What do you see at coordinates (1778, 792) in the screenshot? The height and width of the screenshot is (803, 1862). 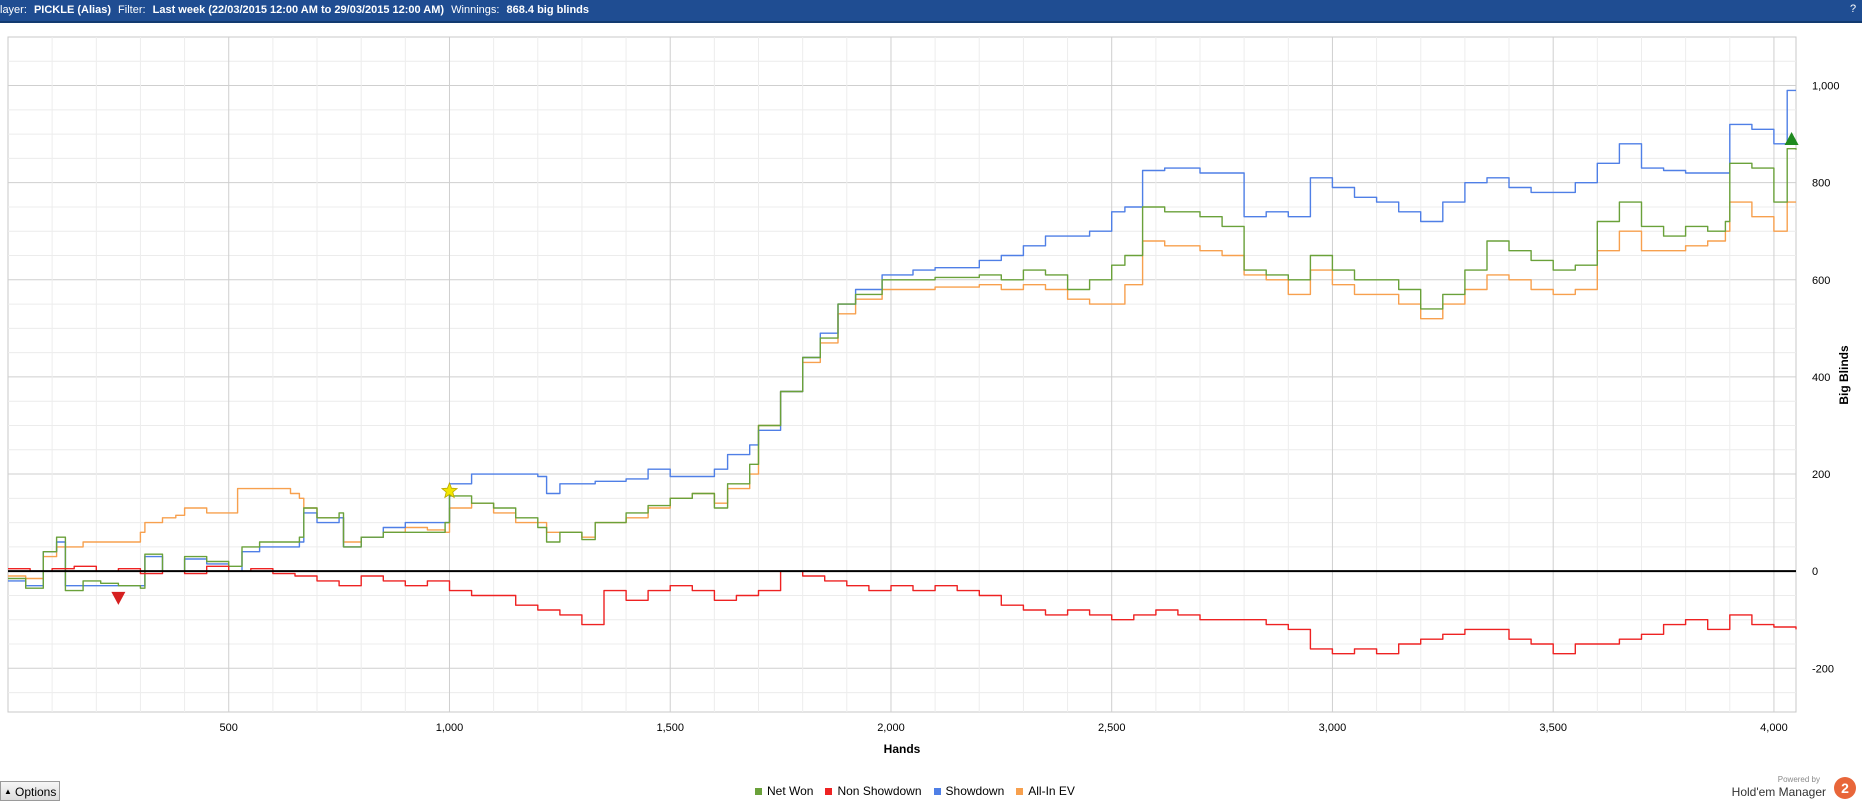 I see `brand-name: Hold'em Manager` at bounding box center [1778, 792].